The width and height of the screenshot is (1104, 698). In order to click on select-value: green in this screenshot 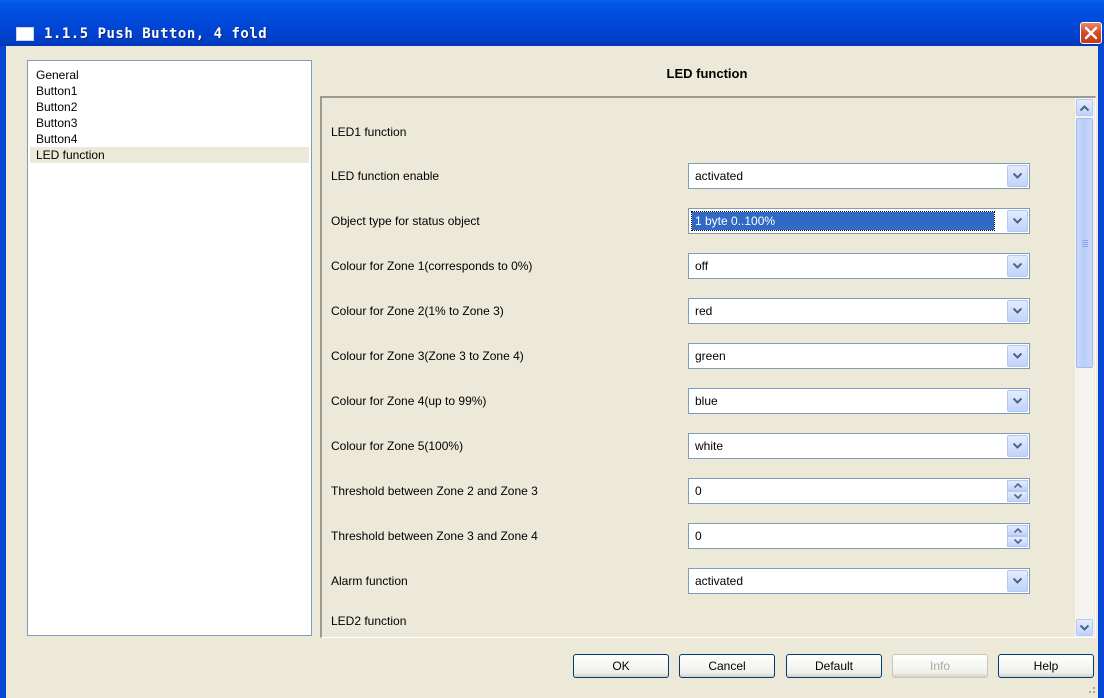, I will do `click(710, 356)`.